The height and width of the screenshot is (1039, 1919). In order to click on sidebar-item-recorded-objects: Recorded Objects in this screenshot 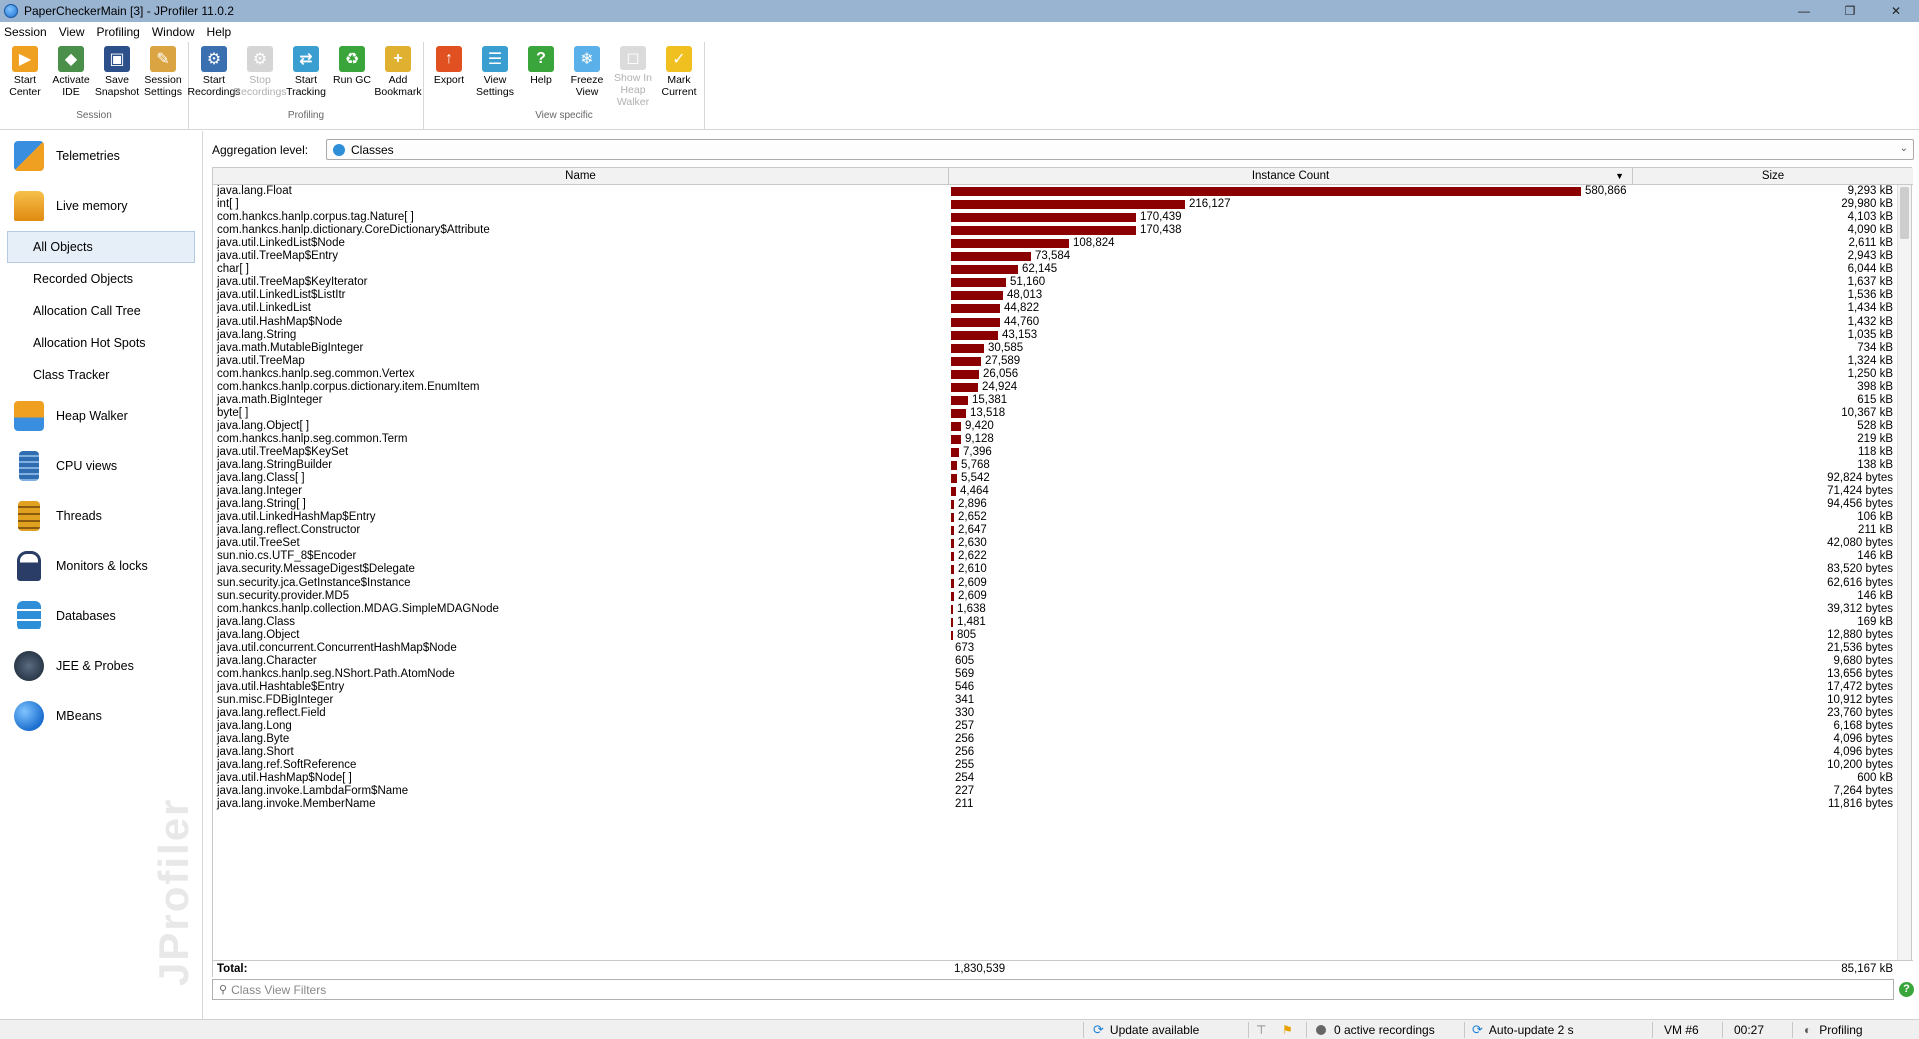, I will do `click(101, 279)`.